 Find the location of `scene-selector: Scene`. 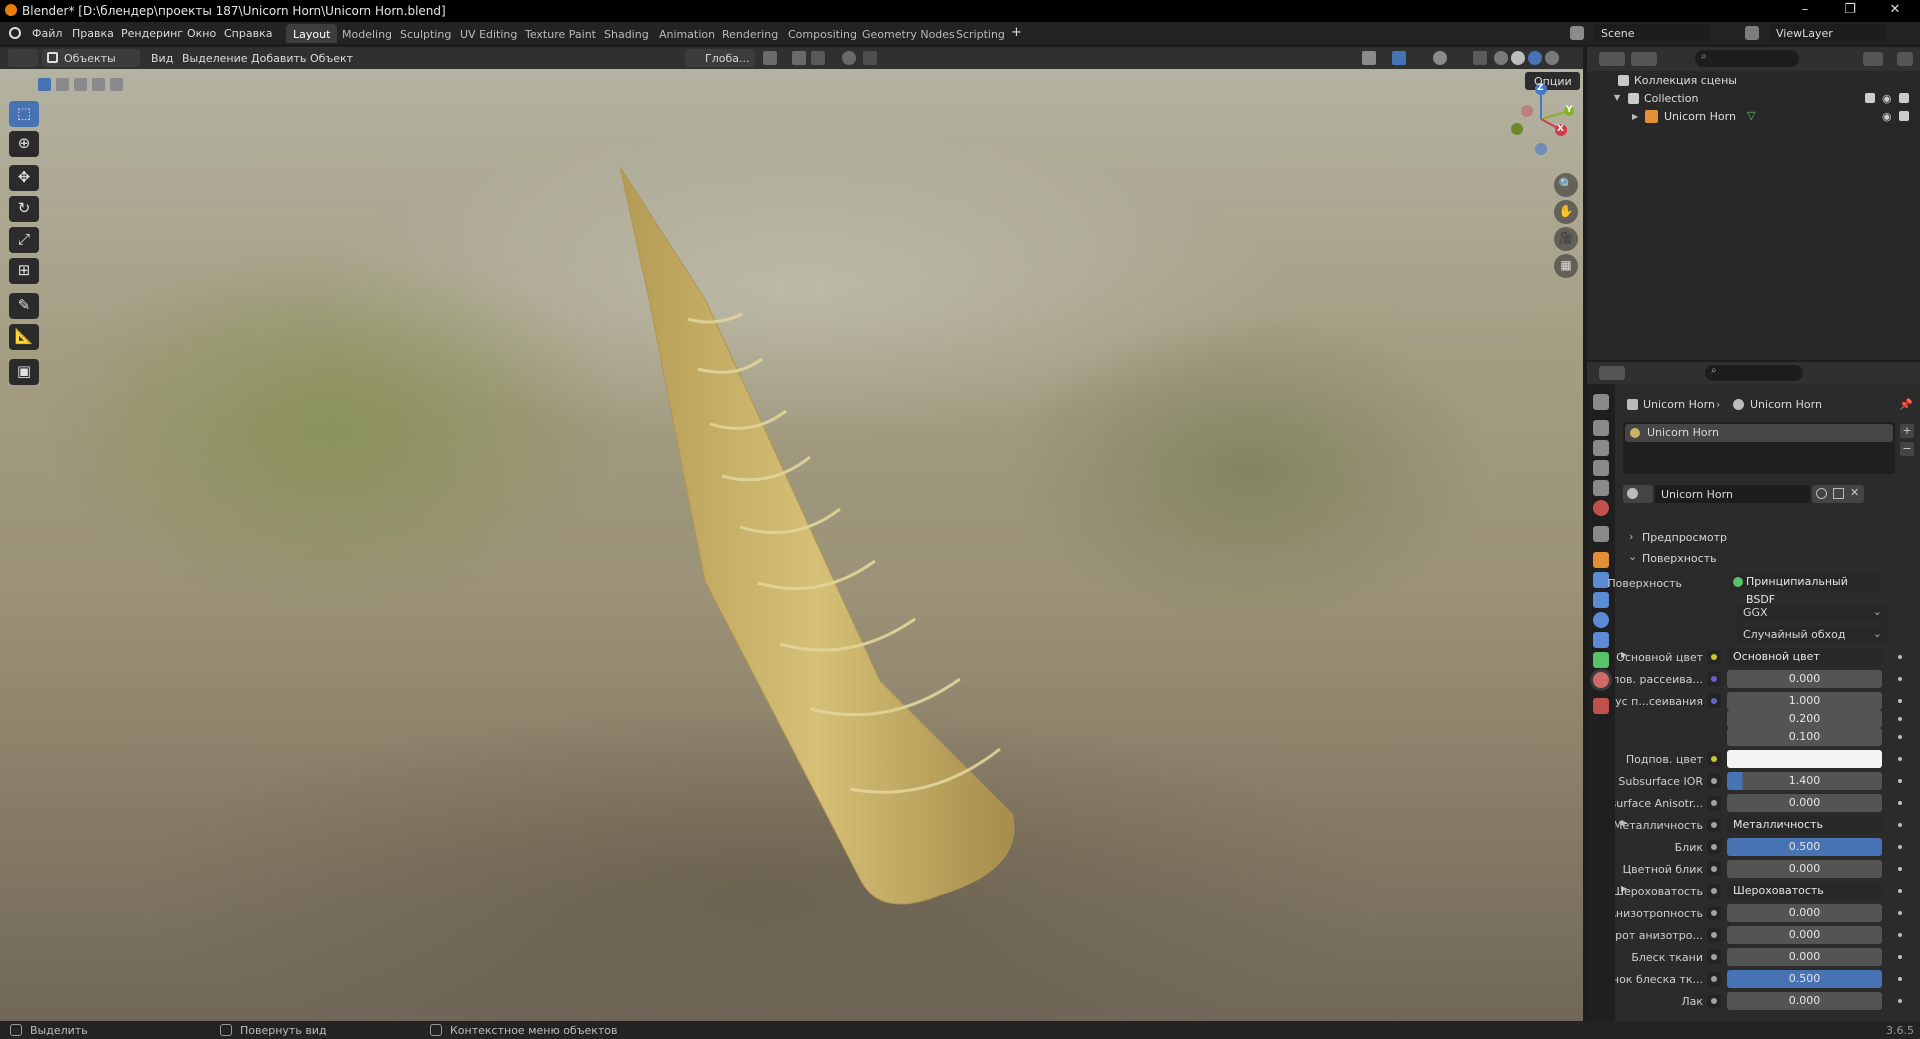

scene-selector: Scene is located at coordinates (1652, 33).